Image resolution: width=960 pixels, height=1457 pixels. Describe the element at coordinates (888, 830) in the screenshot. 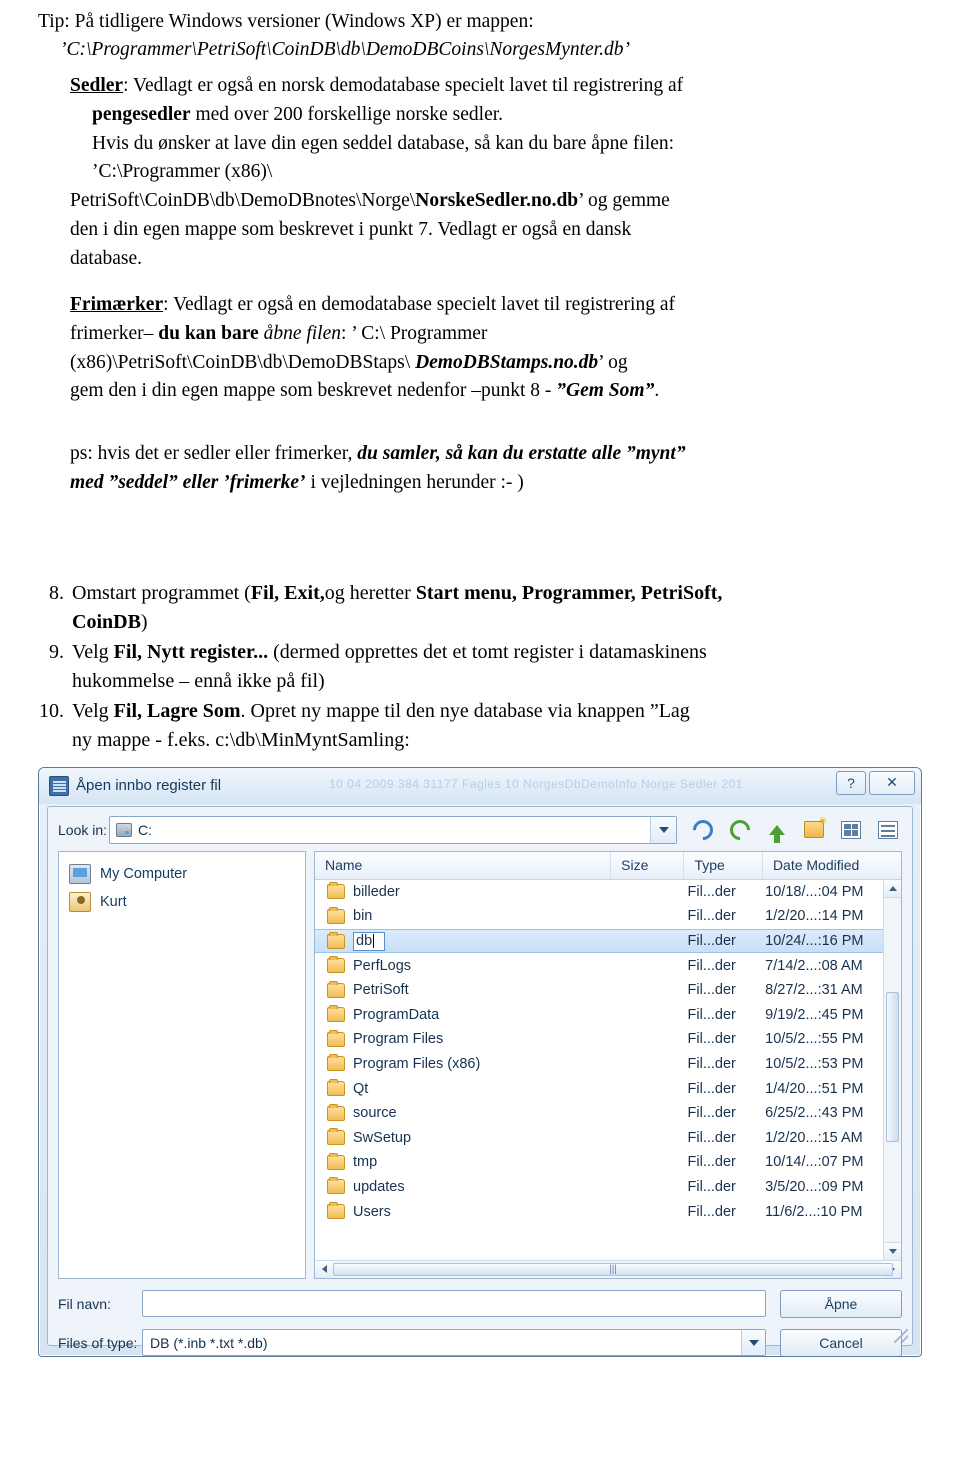

I see `view-list-button` at that location.